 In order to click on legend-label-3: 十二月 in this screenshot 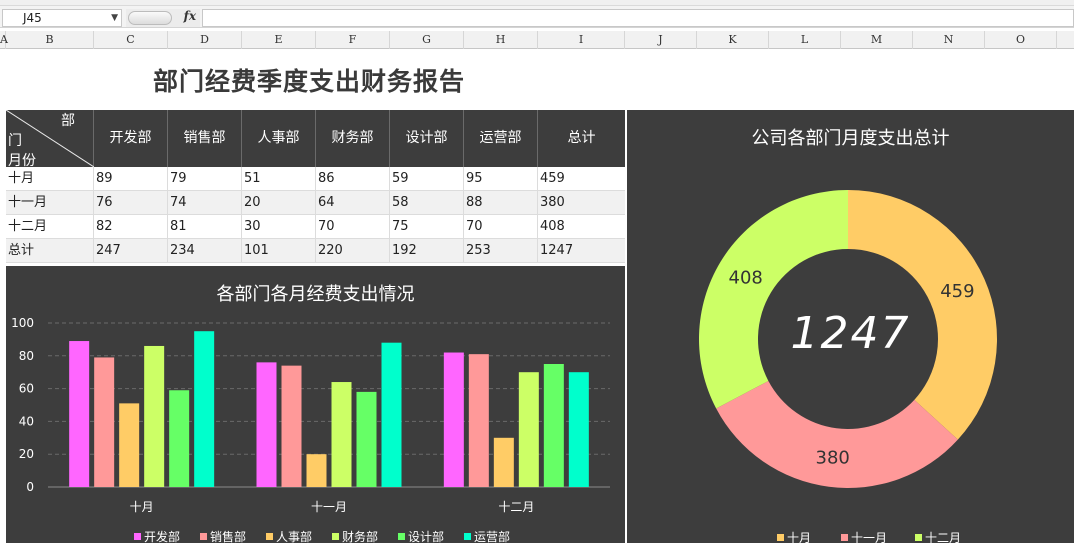, I will do `click(943, 537)`.